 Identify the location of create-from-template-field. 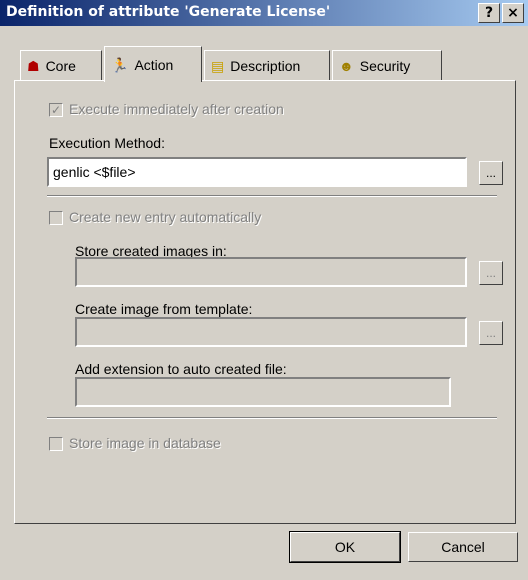
(271, 332).